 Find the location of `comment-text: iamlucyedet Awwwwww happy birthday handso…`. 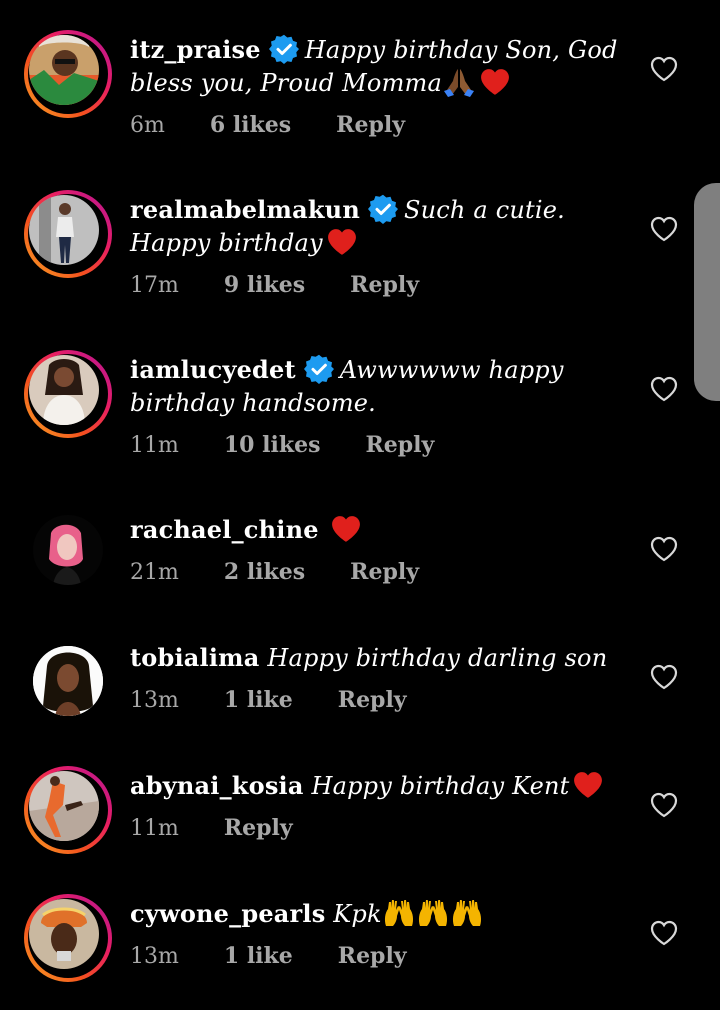

comment-text: iamlucyedet Awwwwww happy birthday handso… is located at coordinates (375, 386).